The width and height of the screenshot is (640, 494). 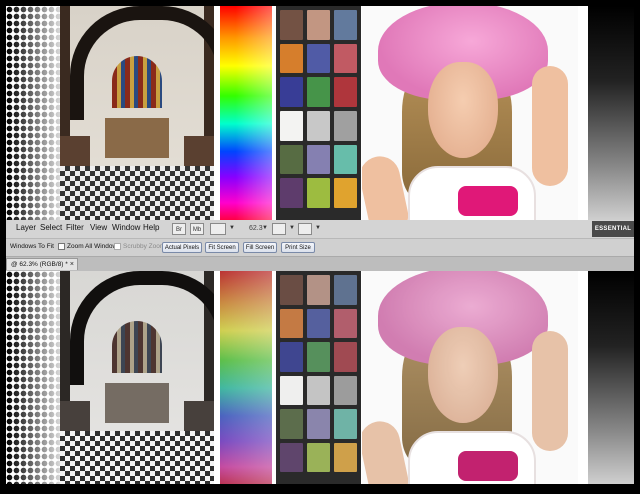 I want to click on document-tab-bar: @ 62.3% (RGB/8) * ×, so click(x=320, y=264).